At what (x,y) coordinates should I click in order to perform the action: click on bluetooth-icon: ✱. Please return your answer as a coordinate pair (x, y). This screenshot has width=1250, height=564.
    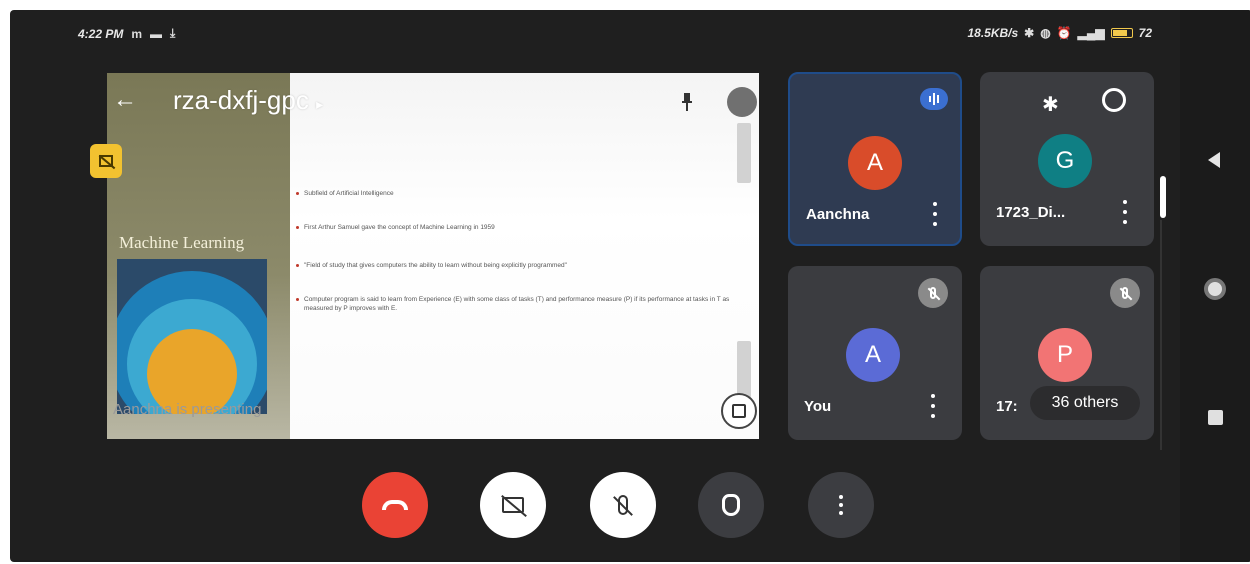
    Looking at the image, I should click on (1050, 105).